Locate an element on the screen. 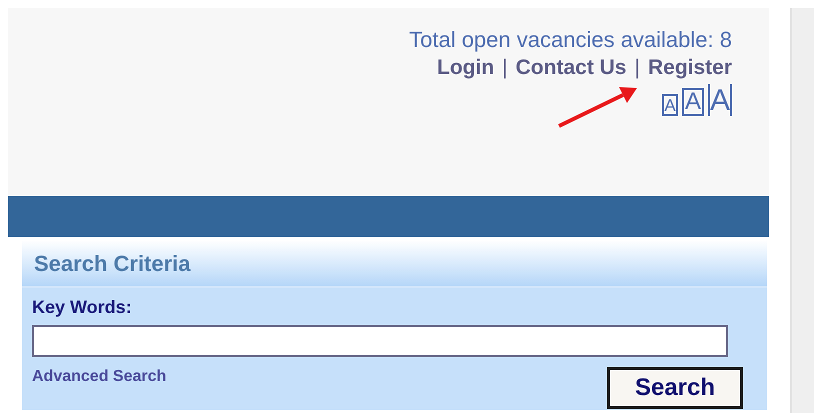 The image size is (814, 413). panel-title: Search Criteria is located at coordinates (112, 264).